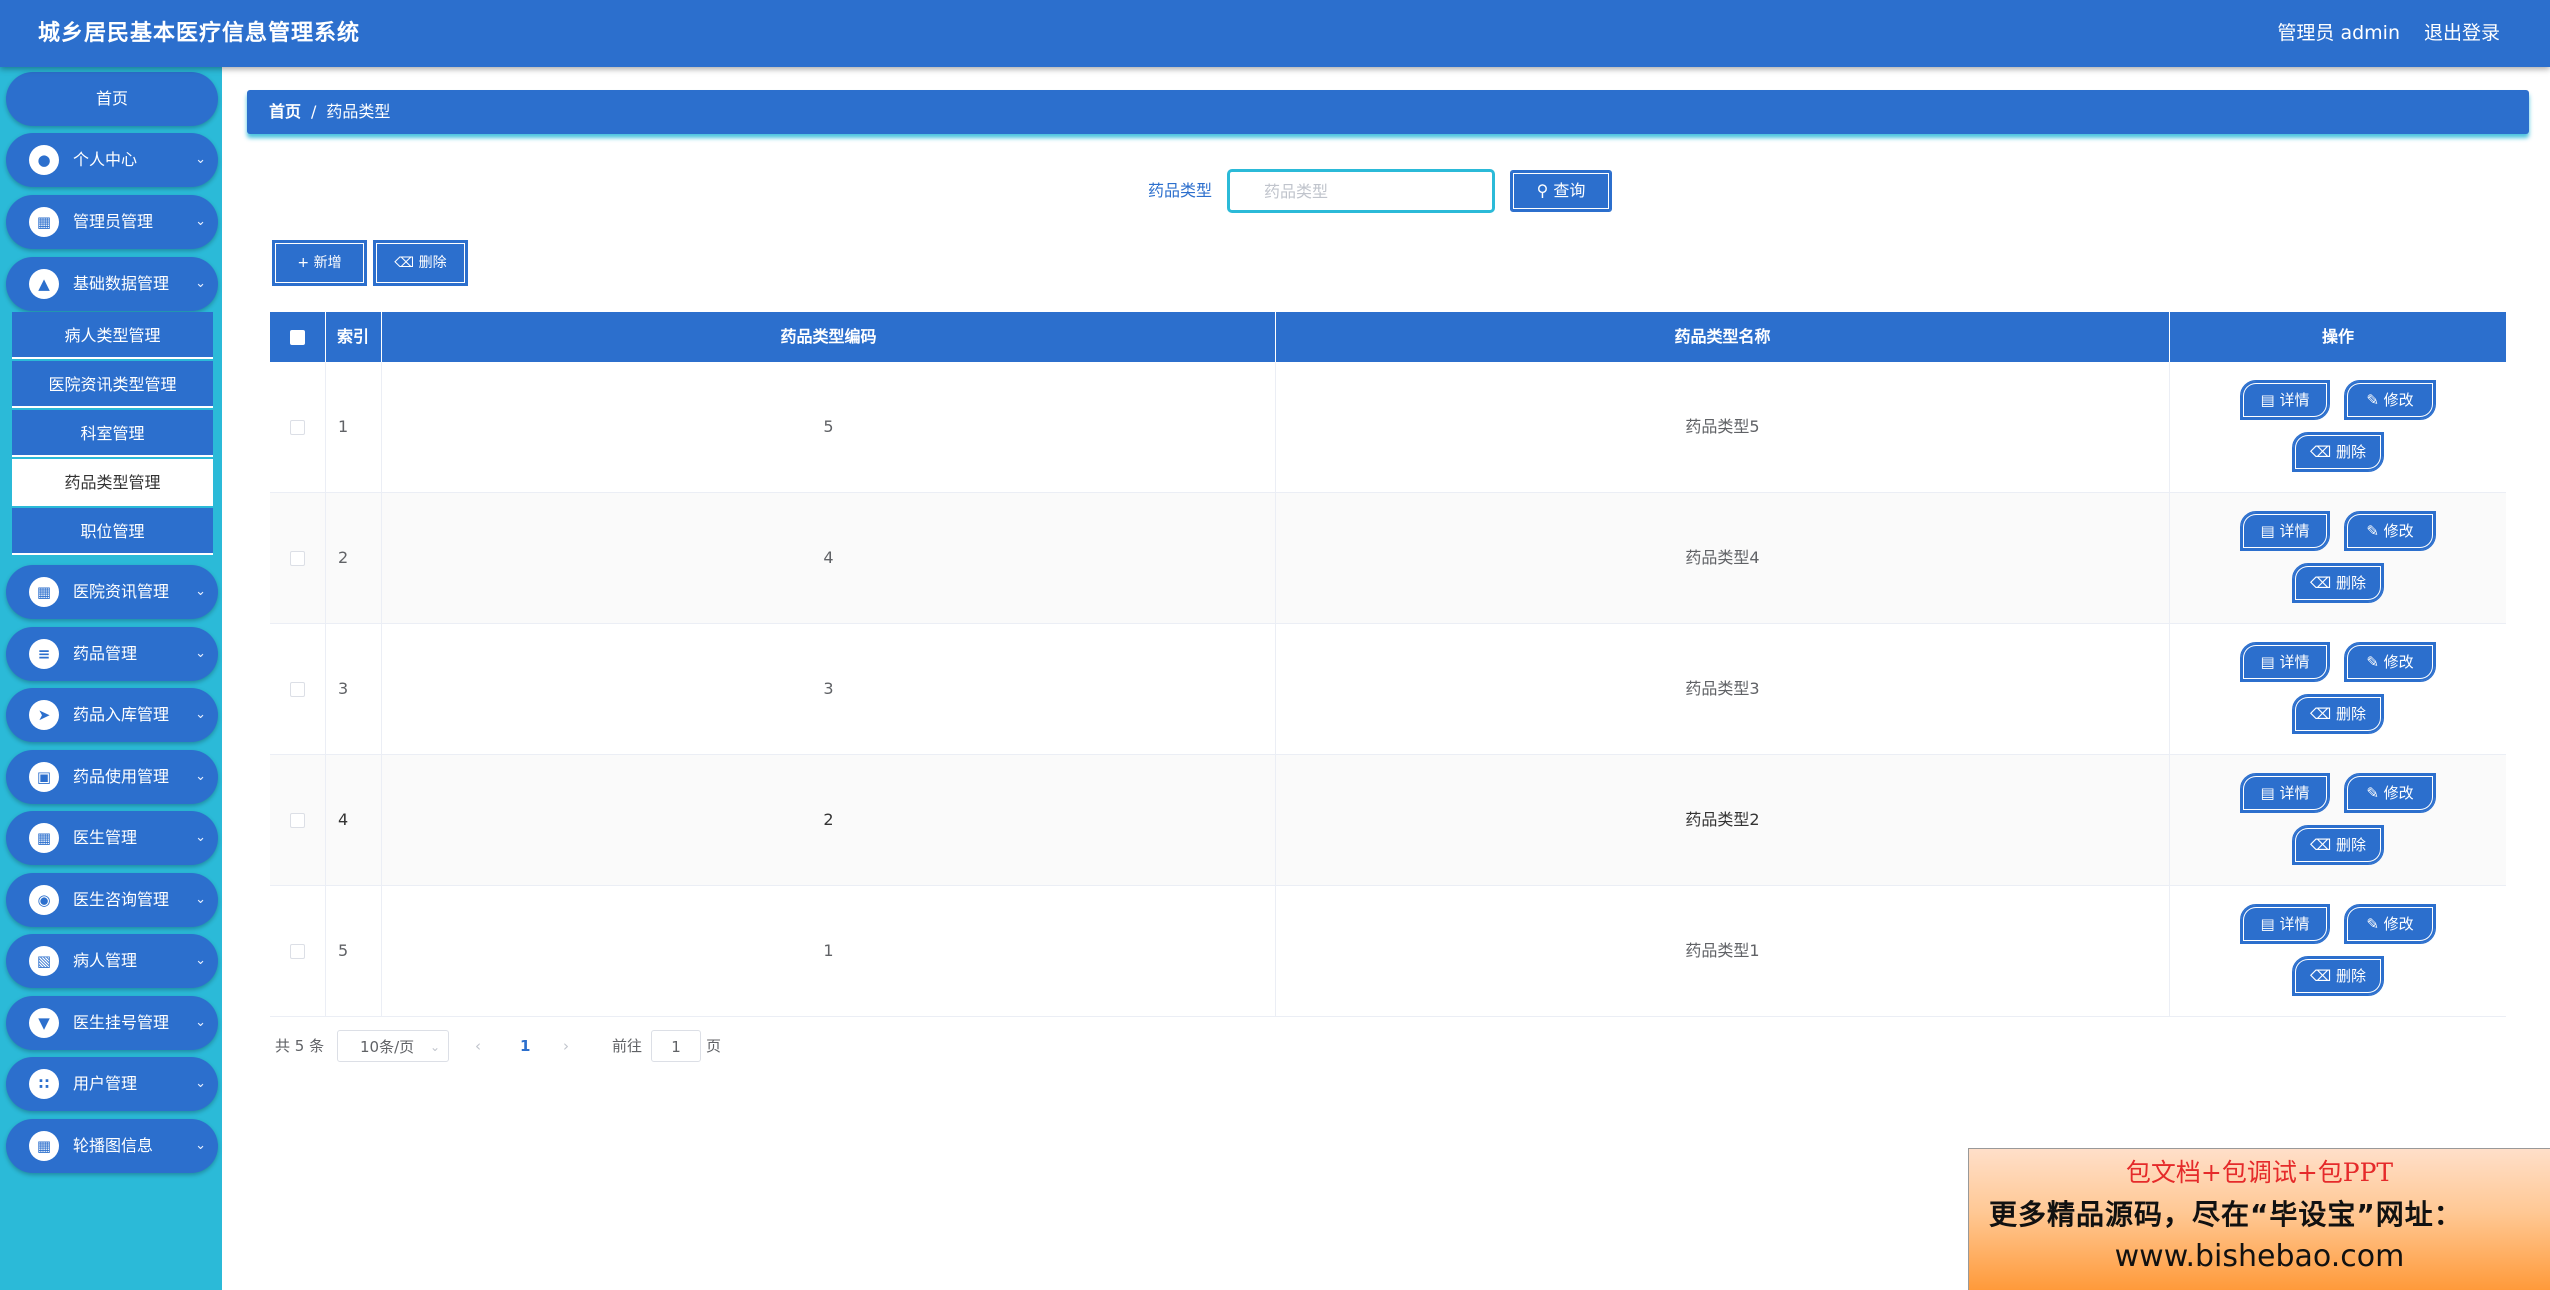 The image size is (2550, 1290). I want to click on sidebar-item-label: 首页, so click(111, 98).